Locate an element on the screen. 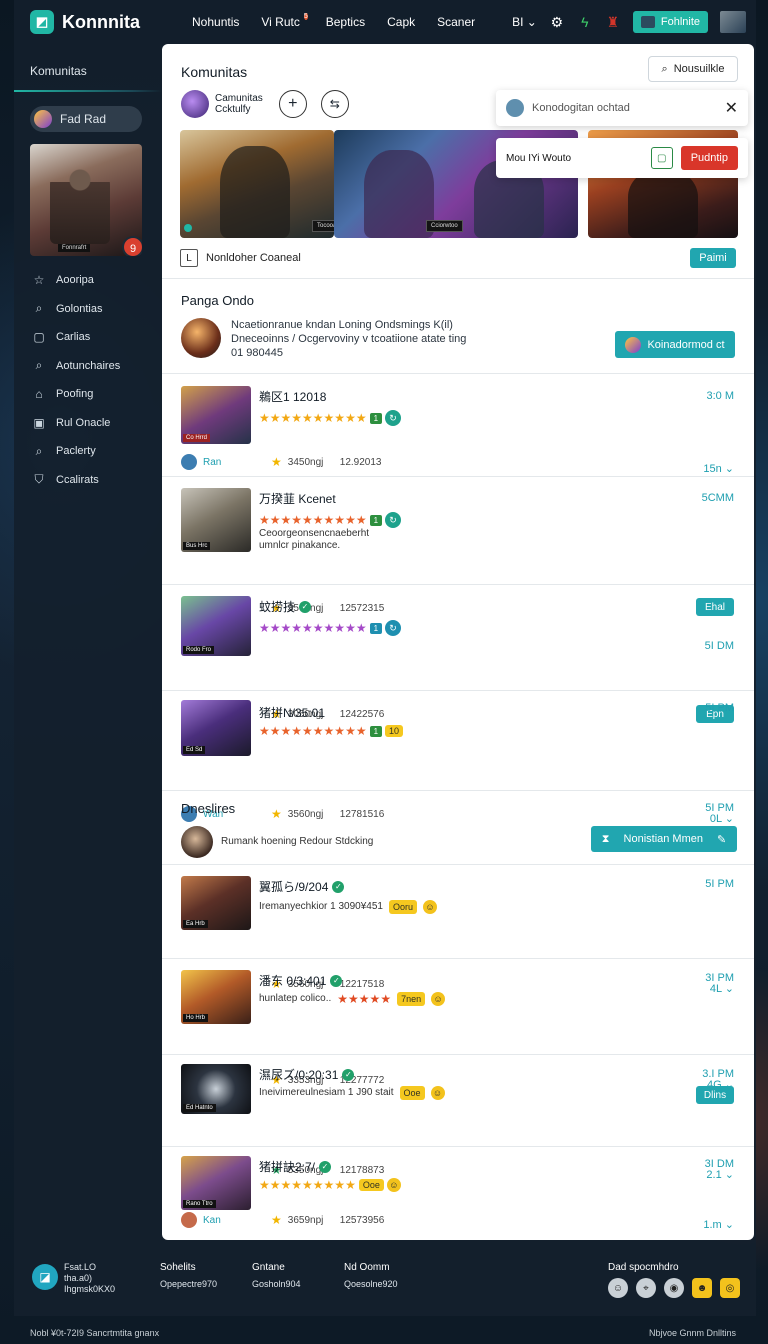  banner-thumbnail is located at coordinates (733, 22).